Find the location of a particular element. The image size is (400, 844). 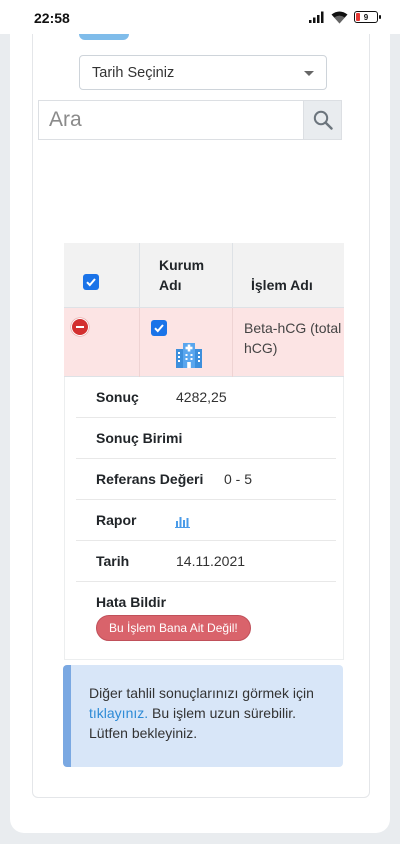

result-value: 4282,25 is located at coordinates (201, 397).